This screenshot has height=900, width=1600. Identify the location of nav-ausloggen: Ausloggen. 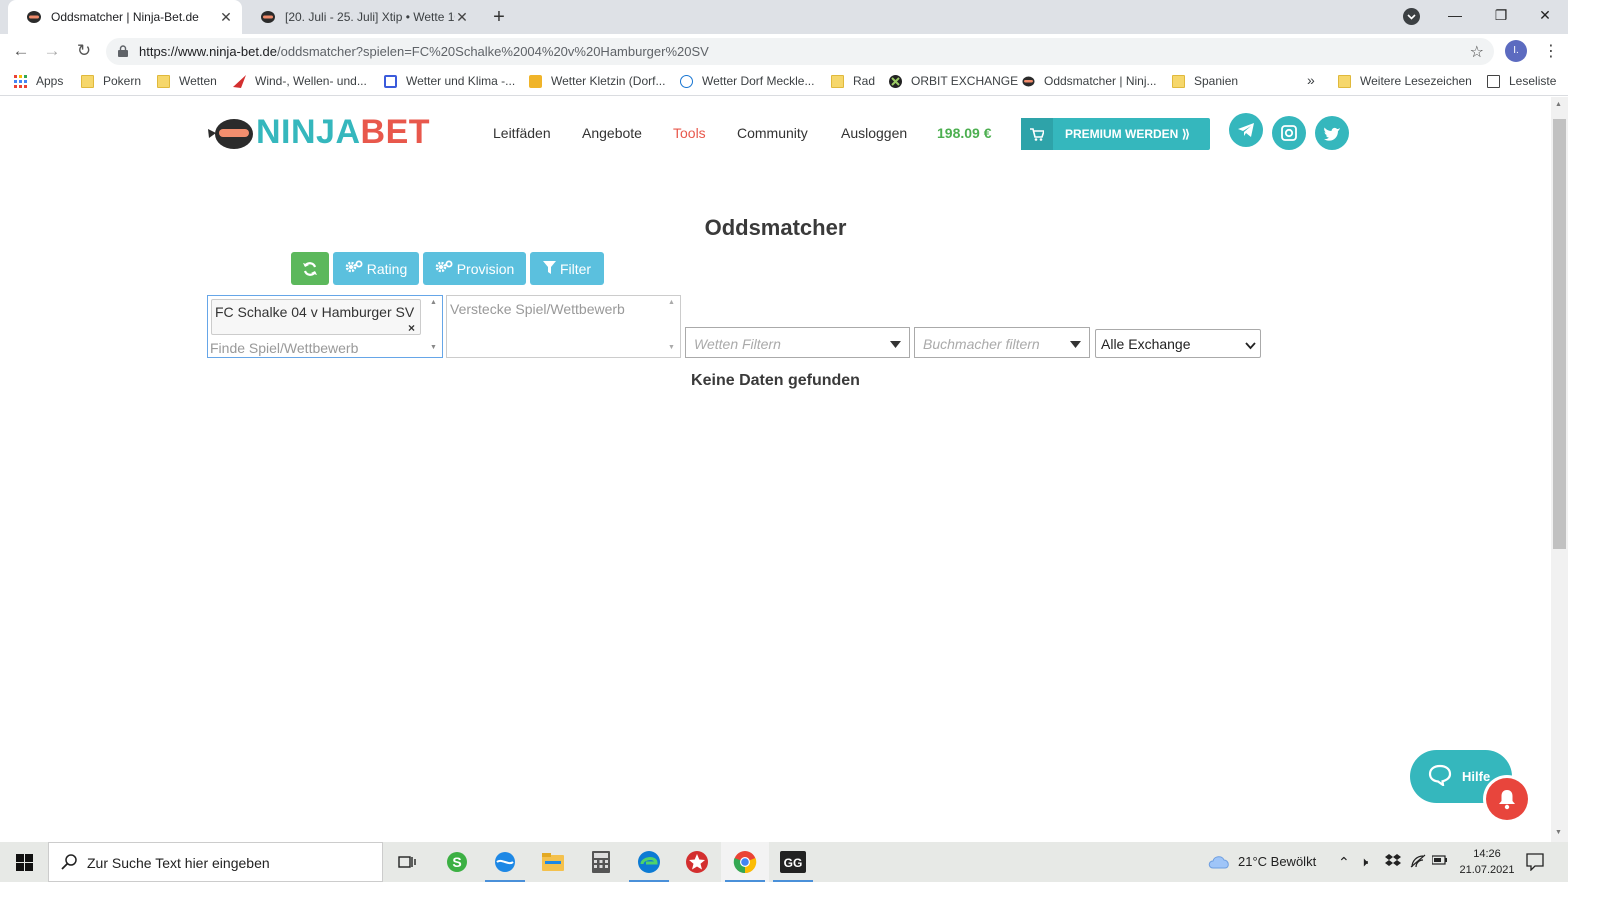
(874, 133).